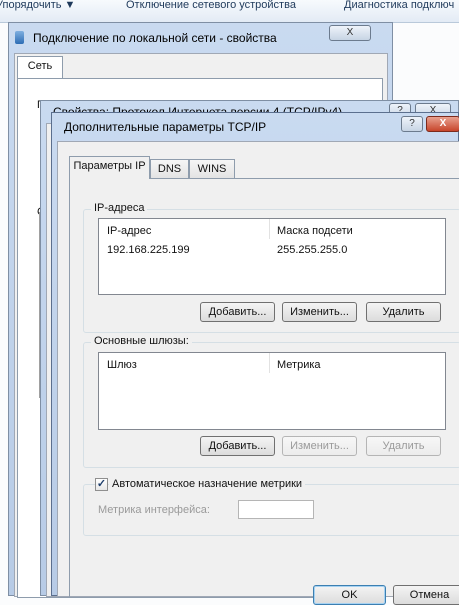 The width and height of the screenshot is (459, 605). I want to click on gateway-delete-button: Удалить, so click(403, 446).